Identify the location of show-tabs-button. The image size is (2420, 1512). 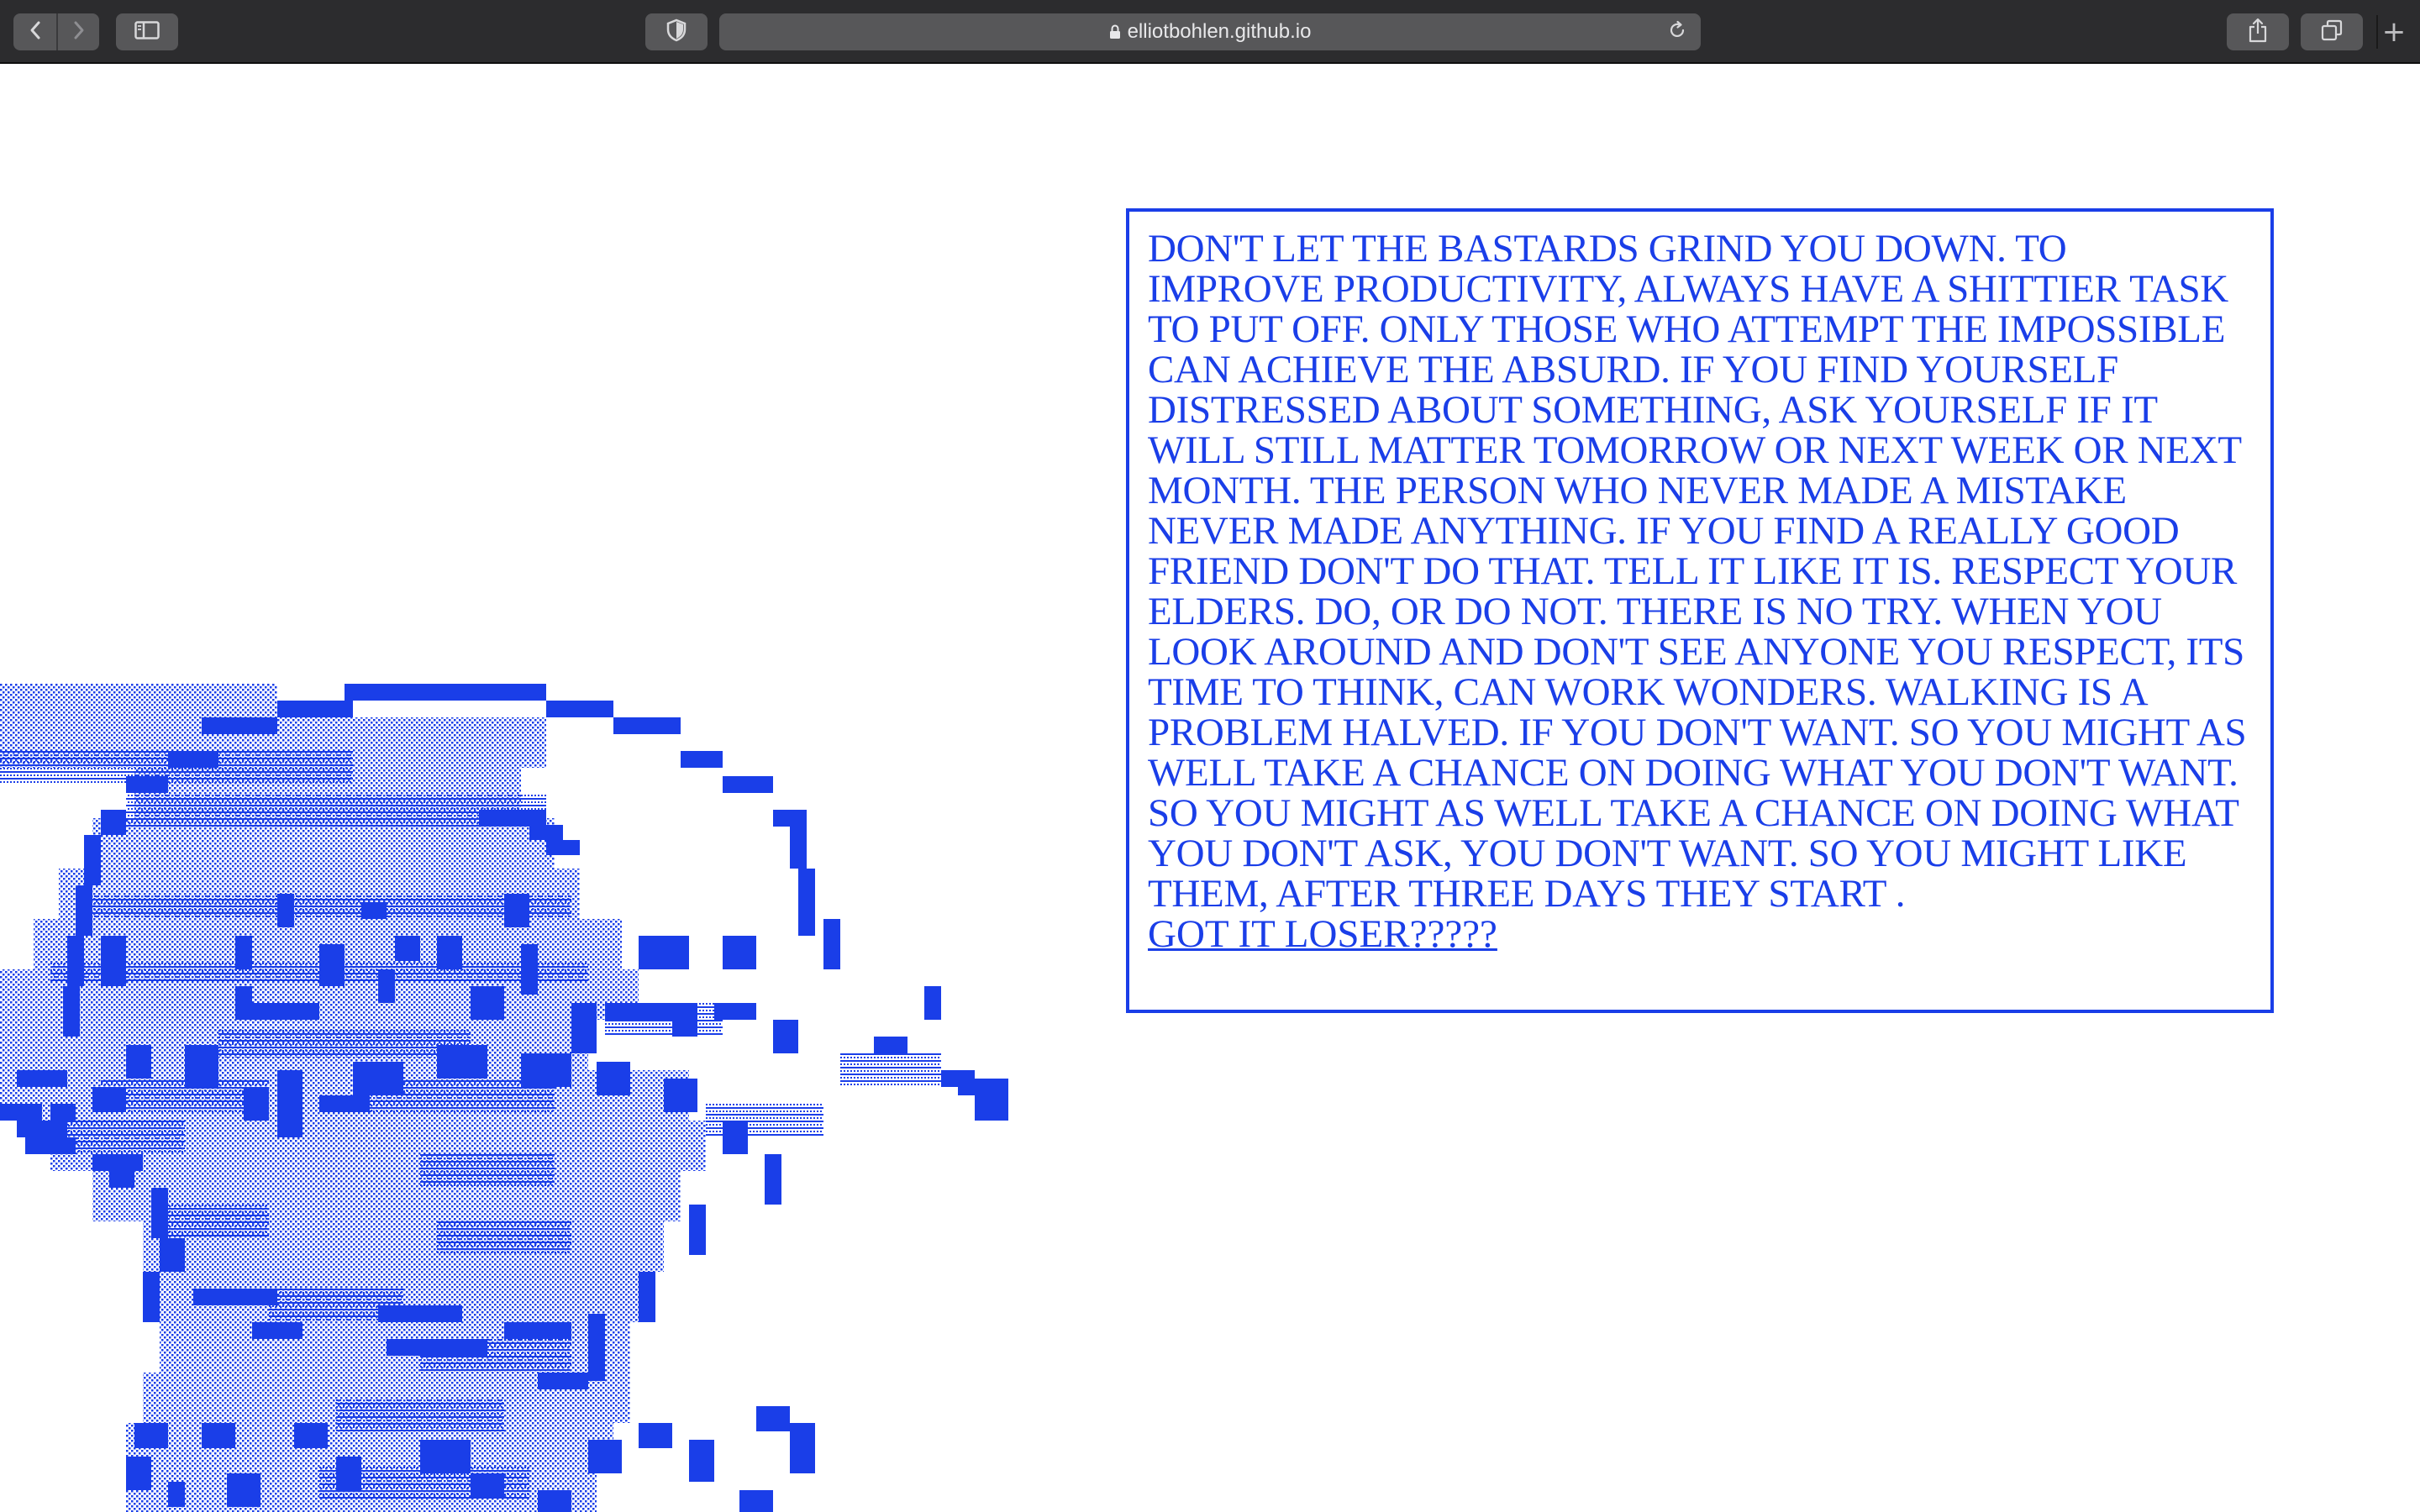
(2332, 31).